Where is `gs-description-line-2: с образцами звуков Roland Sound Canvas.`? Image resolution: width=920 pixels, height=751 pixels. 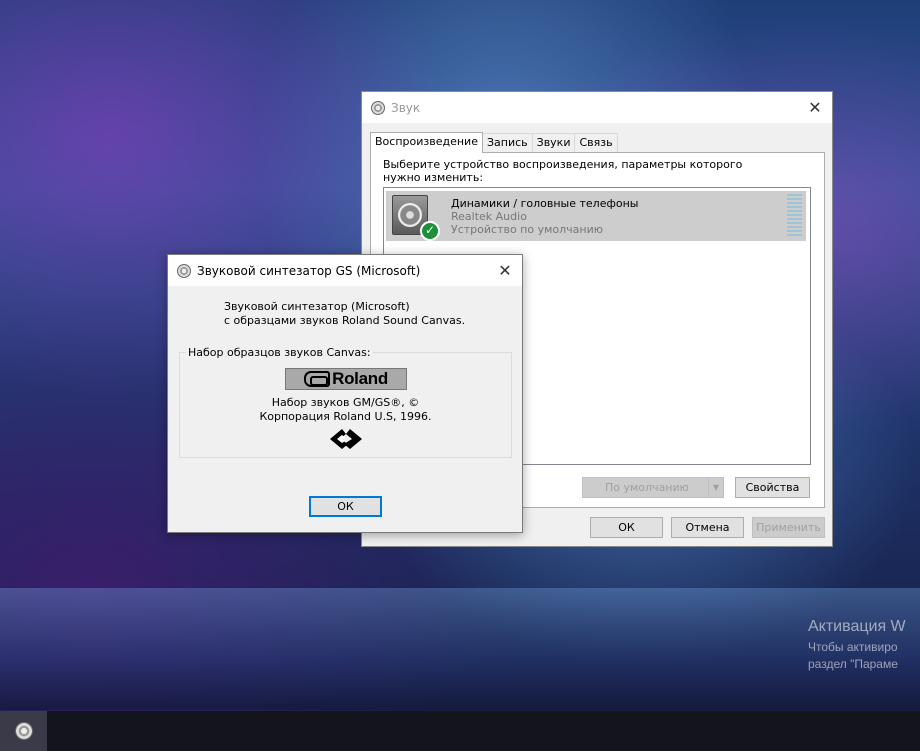 gs-description-line-2: с образцами звуков Roland Sound Canvas. is located at coordinates (345, 320).